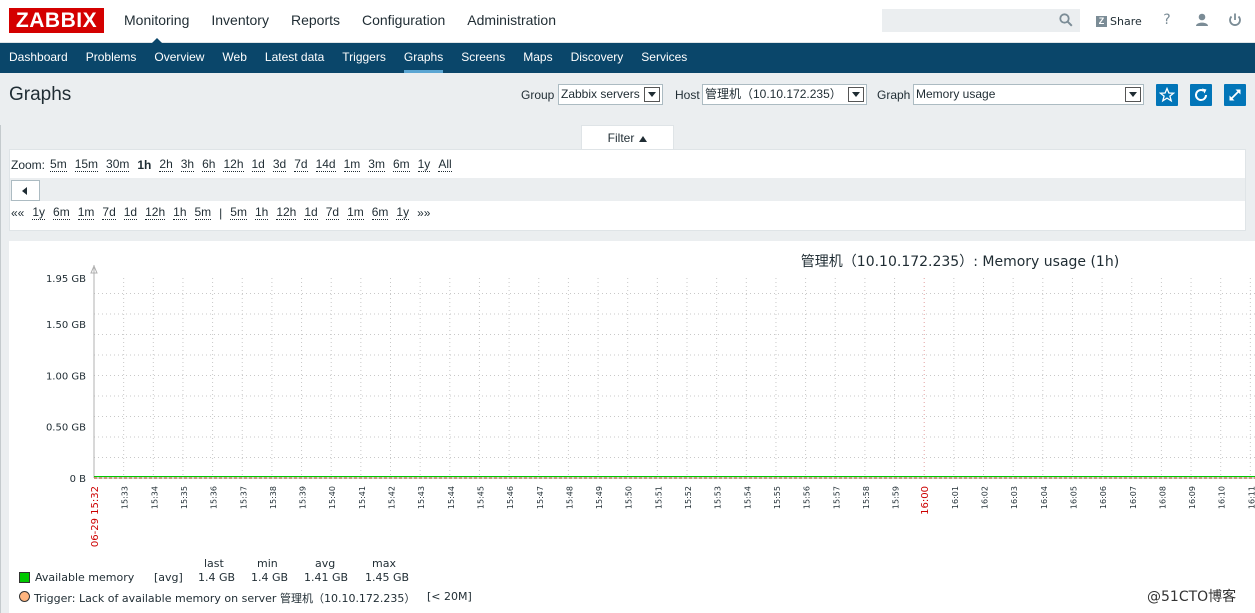 Image resolution: width=1255 pixels, height=613 pixels. What do you see at coordinates (258, 165) in the screenshot?
I see `zoom-option: 1d` at bounding box center [258, 165].